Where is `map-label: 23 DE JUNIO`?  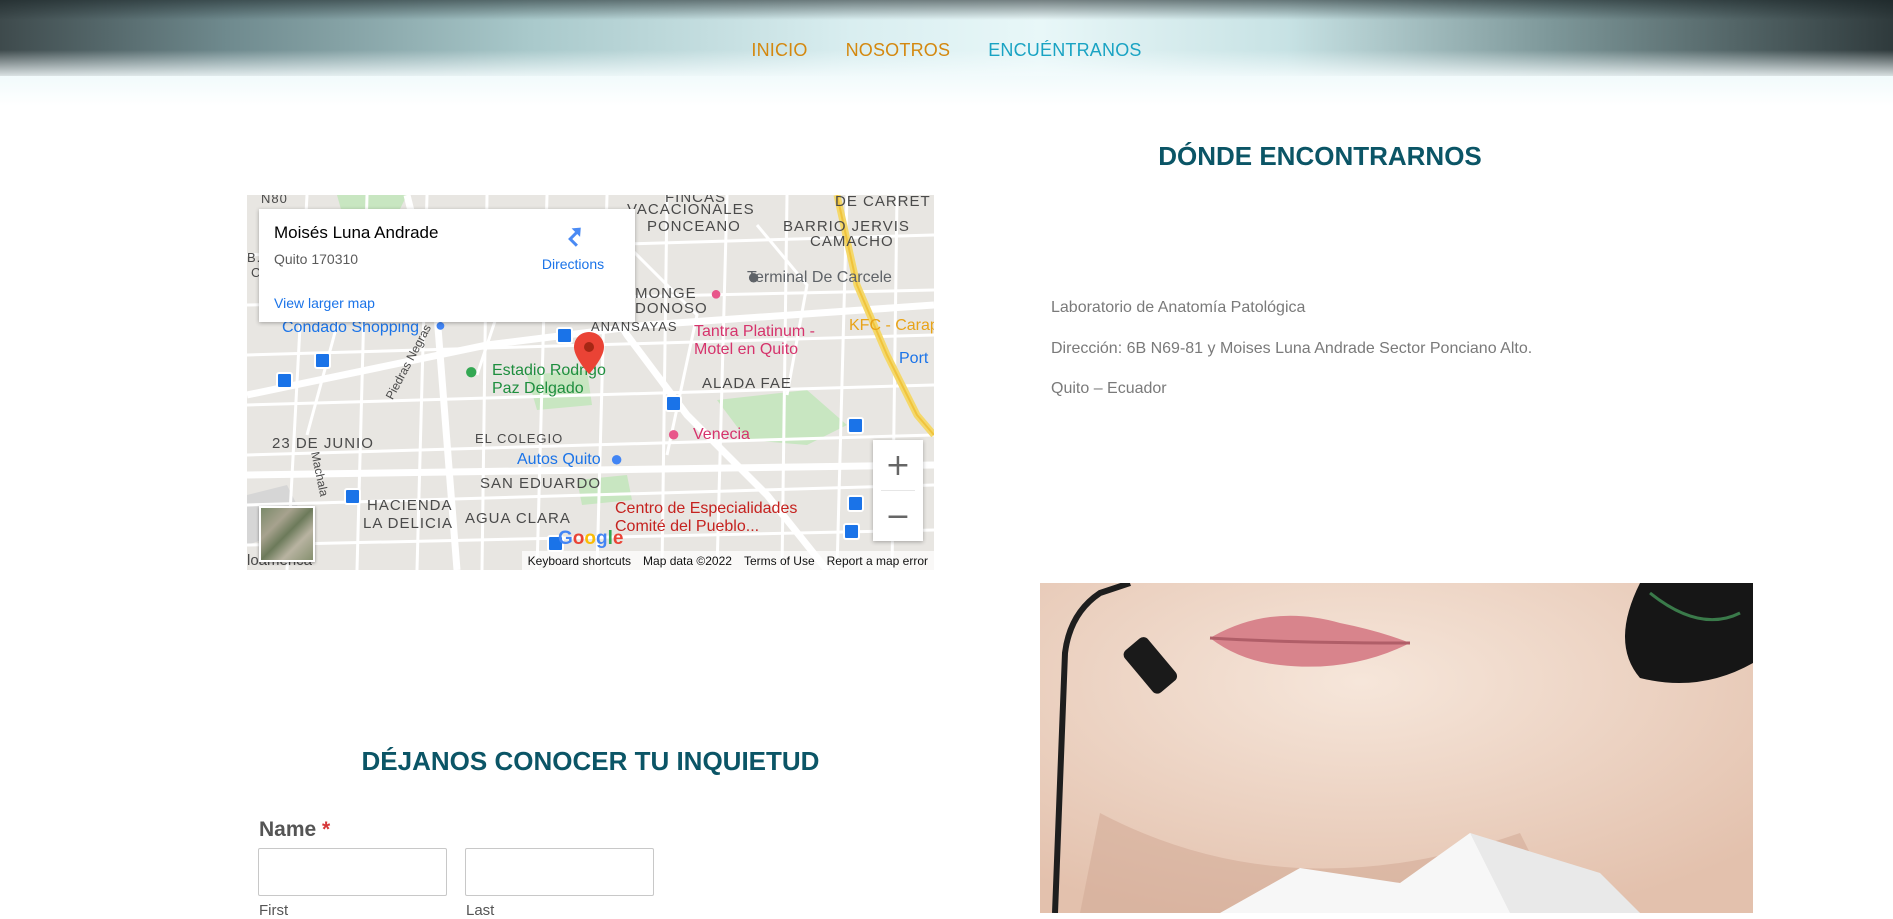
map-label: 23 DE JUNIO is located at coordinates (323, 443).